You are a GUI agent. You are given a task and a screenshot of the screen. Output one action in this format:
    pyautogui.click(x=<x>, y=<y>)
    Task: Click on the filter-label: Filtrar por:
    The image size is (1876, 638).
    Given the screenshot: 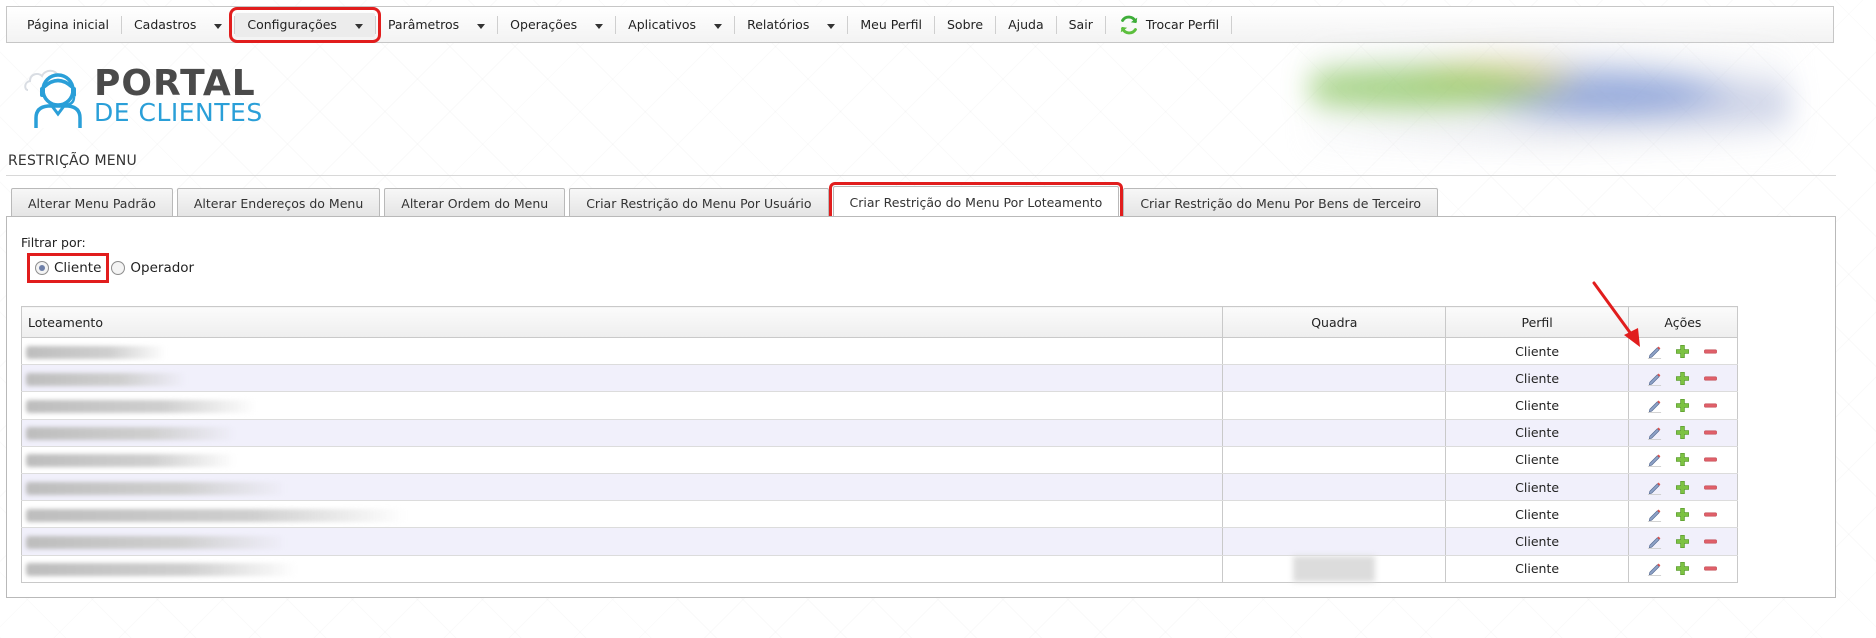 What is the action you would take?
    pyautogui.click(x=53, y=242)
    